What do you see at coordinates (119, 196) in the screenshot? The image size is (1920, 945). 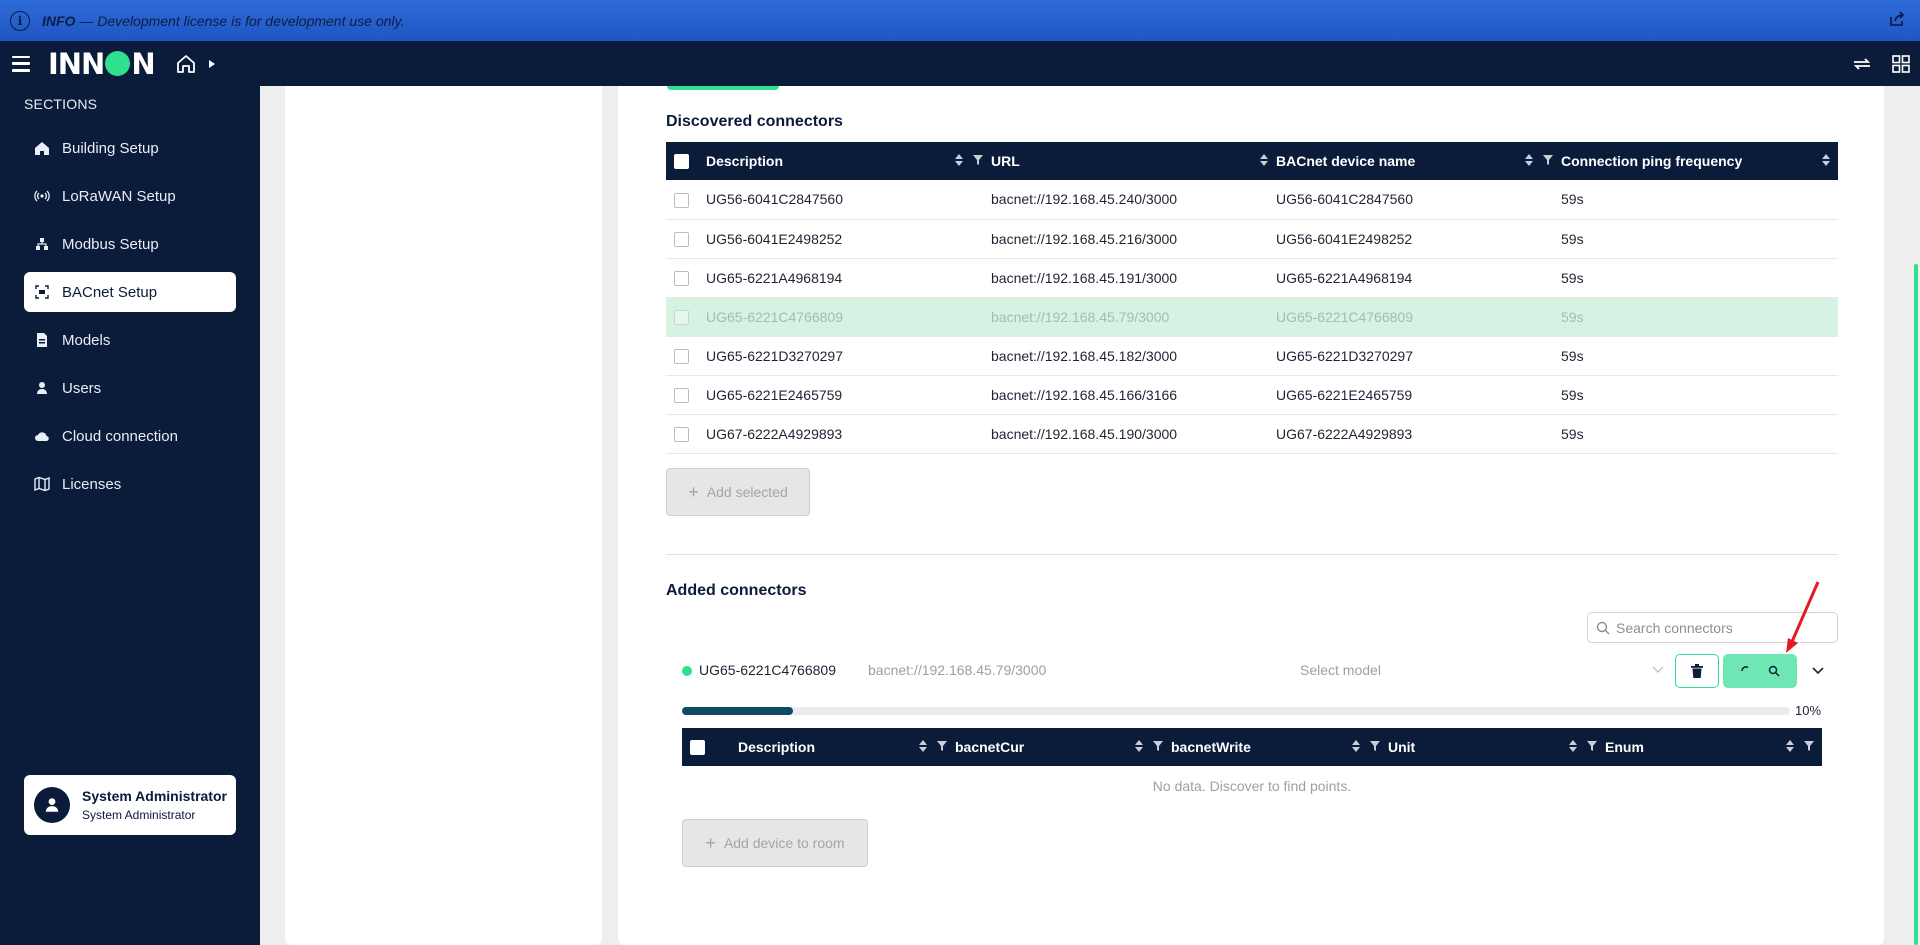 I see `sidebar-item-label: LoRaWAN Setup` at bounding box center [119, 196].